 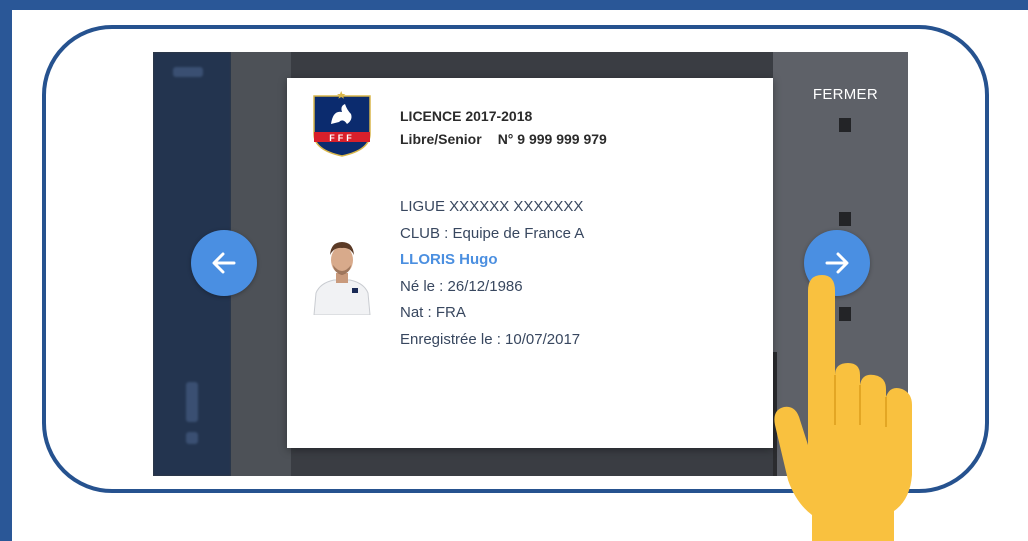 What do you see at coordinates (441, 139) in the screenshot?
I see `licence-category: Libre/Senior` at bounding box center [441, 139].